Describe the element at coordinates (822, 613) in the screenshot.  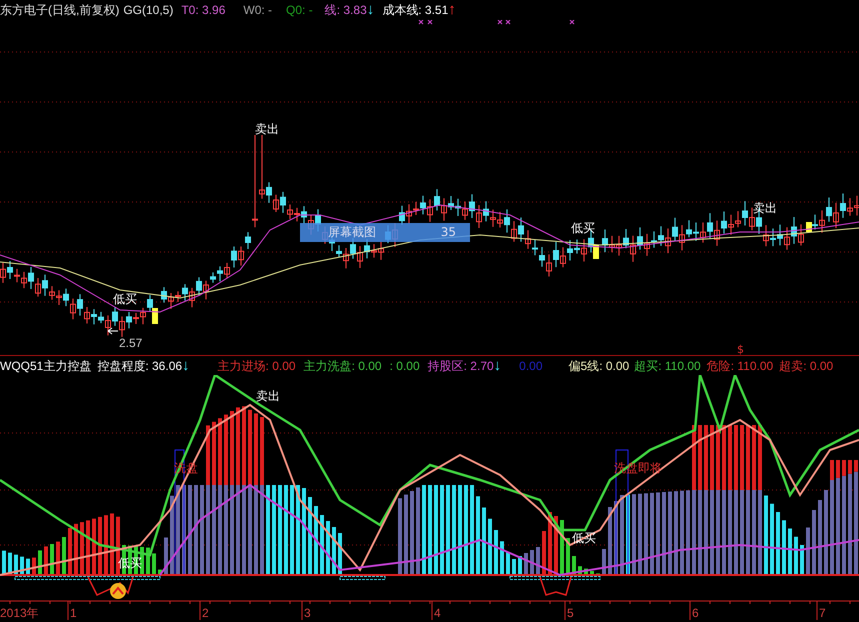
I see `axis-label: 7` at that location.